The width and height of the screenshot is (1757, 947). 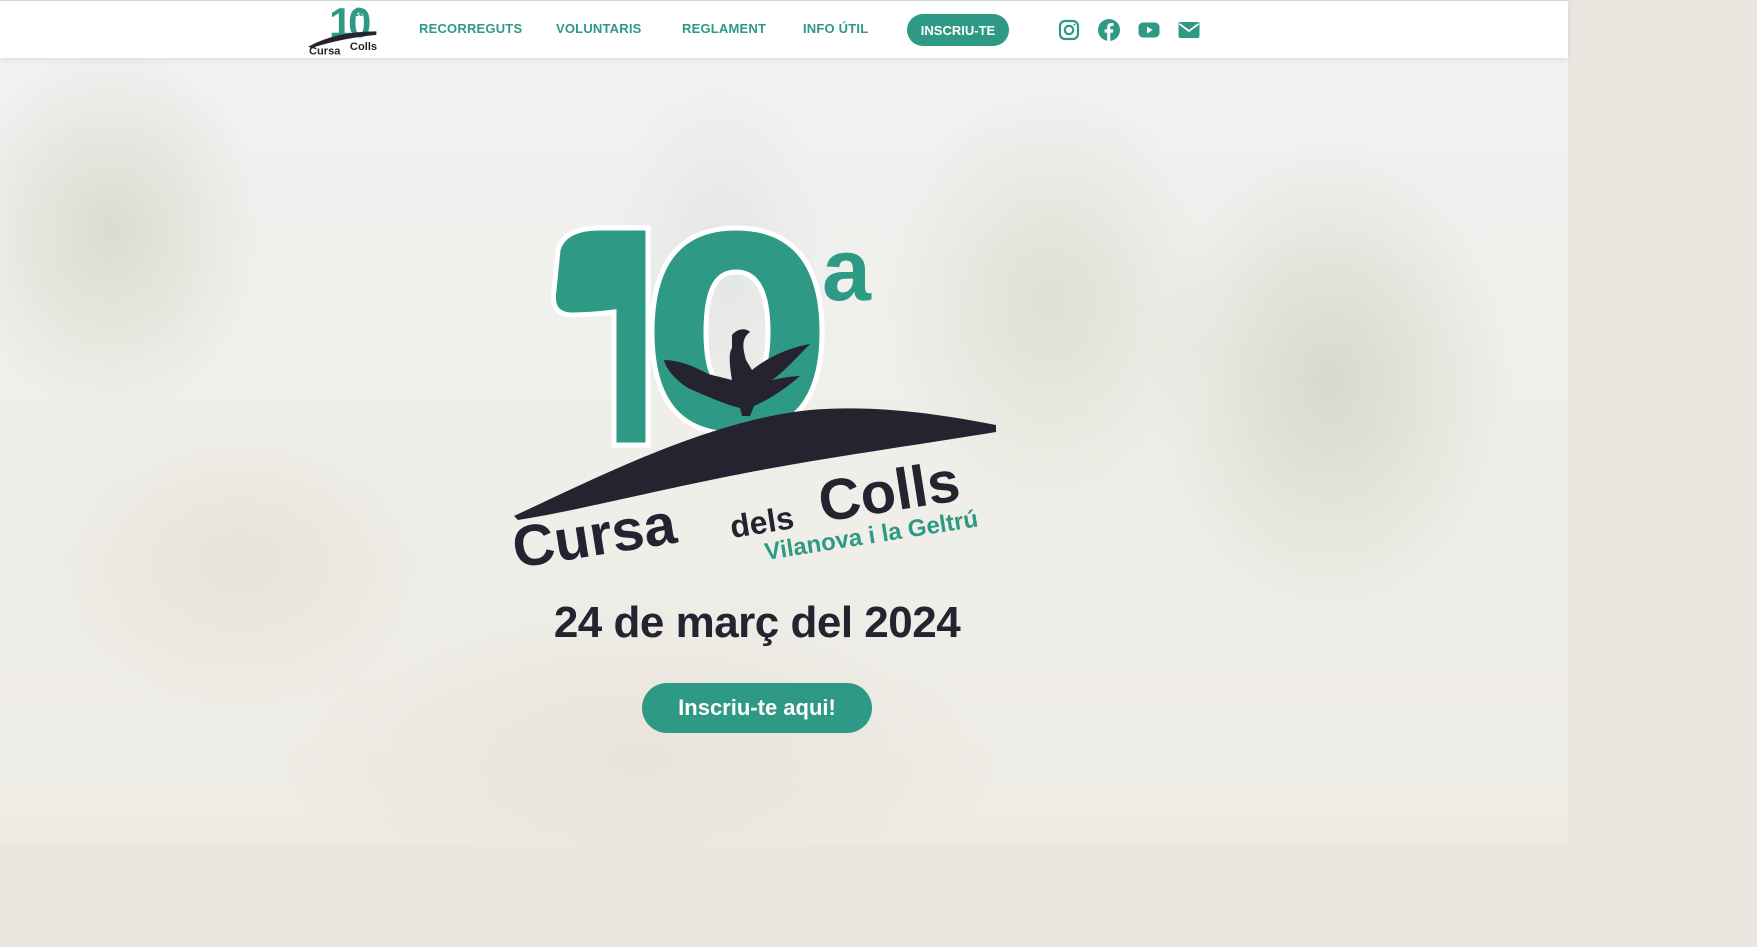 What do you see at coordinates (343, 30) in the screenshot?
I see `site-logo: 10 a Cursa Colls` at bounding box center [343, 30].